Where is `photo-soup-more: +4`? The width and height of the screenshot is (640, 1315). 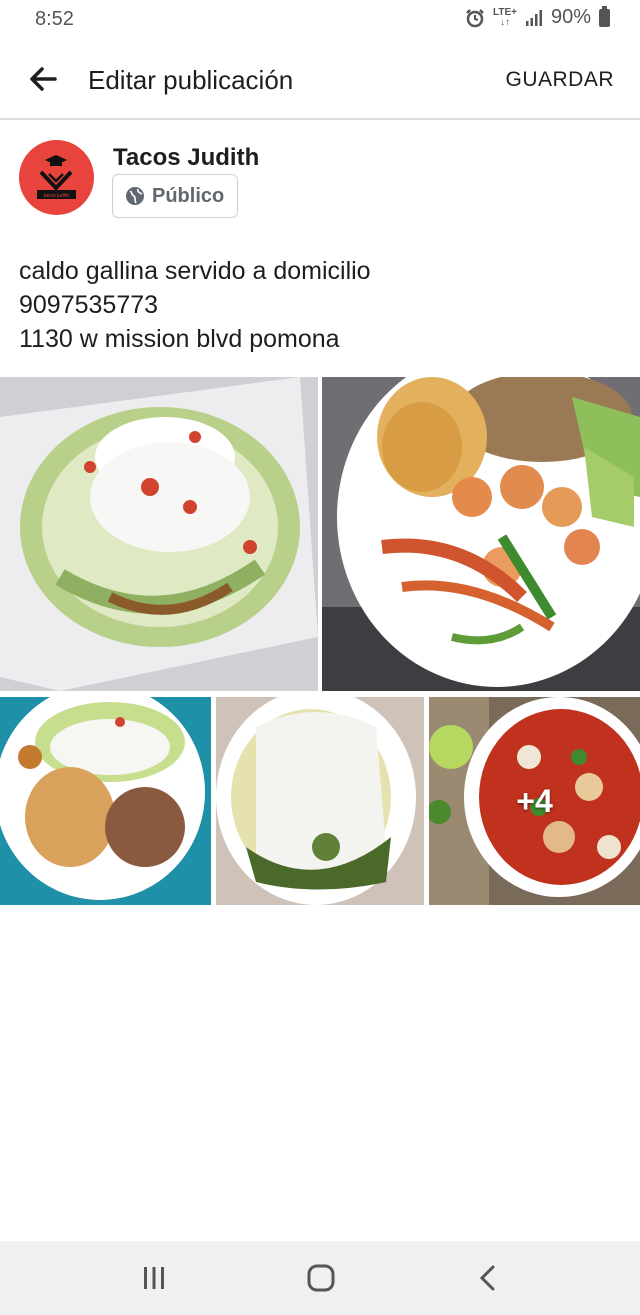
photo-soup-more: +4 is located at coordinates (534, 801).